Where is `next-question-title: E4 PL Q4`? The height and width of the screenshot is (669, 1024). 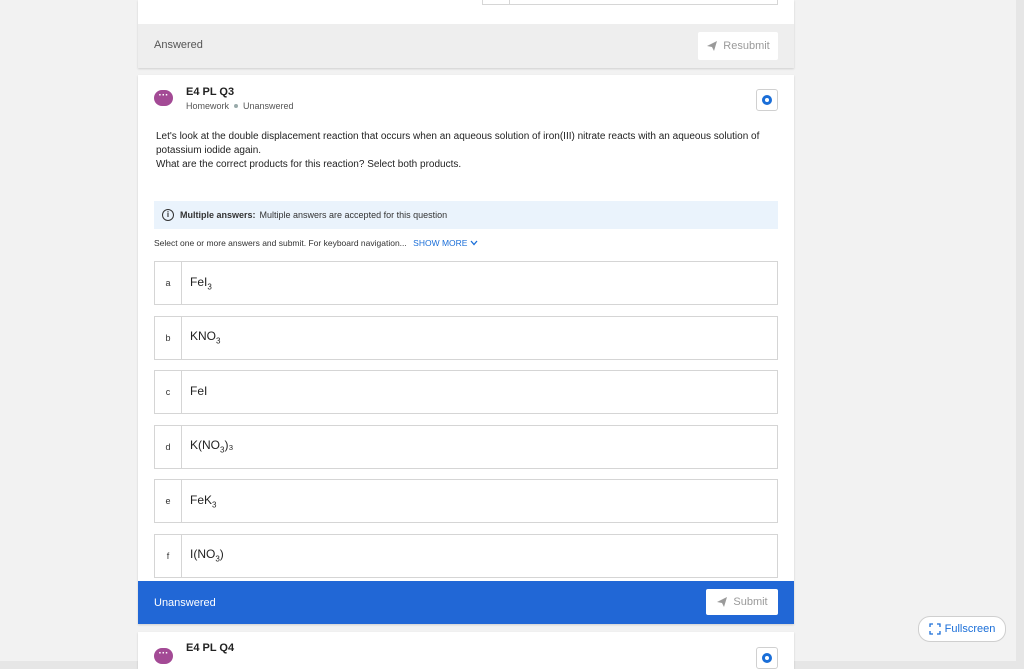
next-question-title: E4 PL Q4 is located at coordinates (210, 648).